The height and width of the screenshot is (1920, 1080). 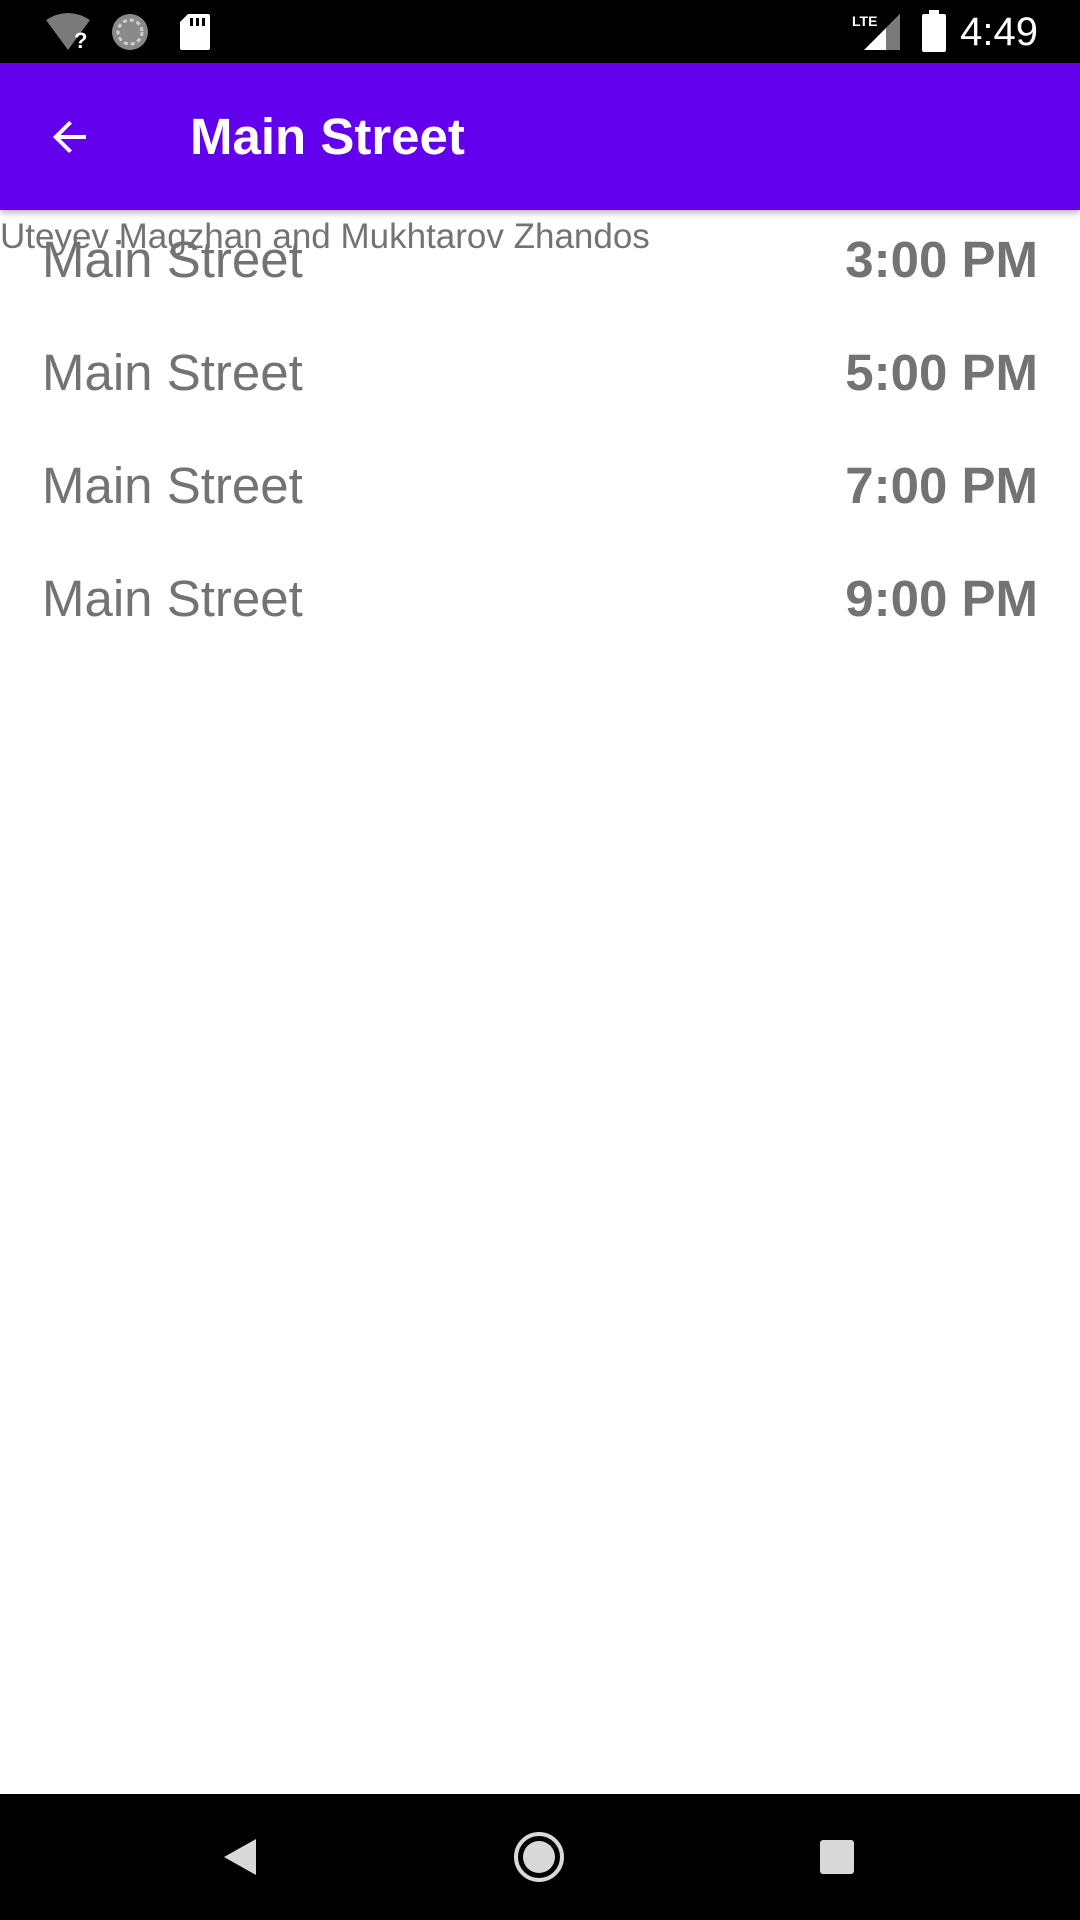 I want to click on recents-square-icon, so click(x=837, y=1857).